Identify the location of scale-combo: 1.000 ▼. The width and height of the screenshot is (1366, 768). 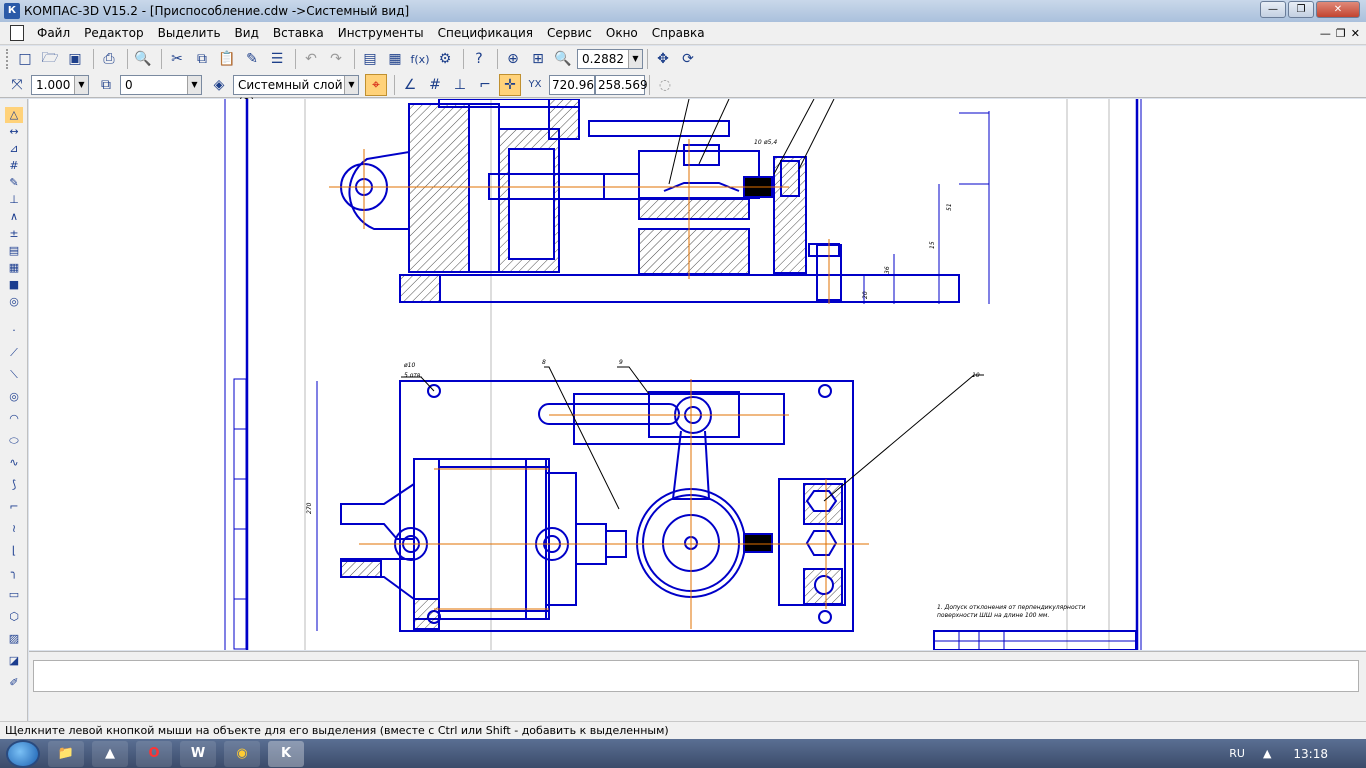
(60, 84).